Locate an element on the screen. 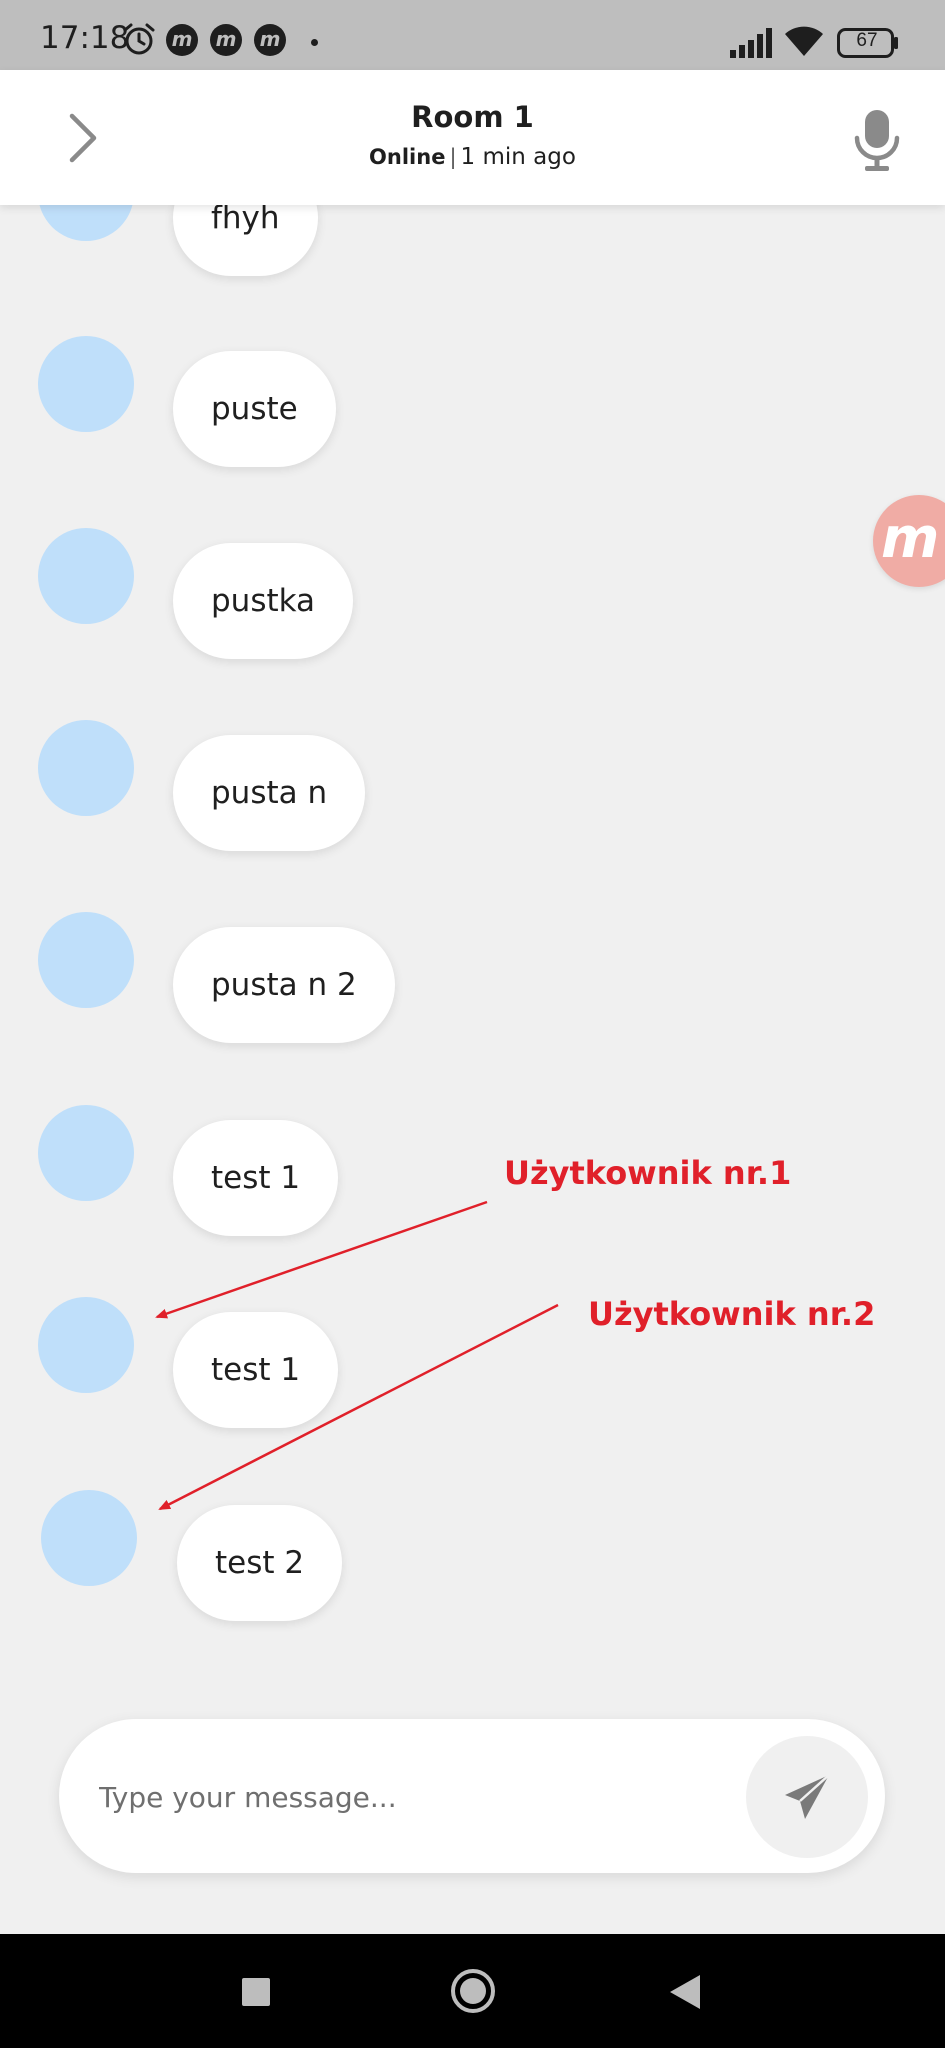 The height and width of the screenshot is (2048, 945). system-nav-bar is located at coordinates (472, 1991).